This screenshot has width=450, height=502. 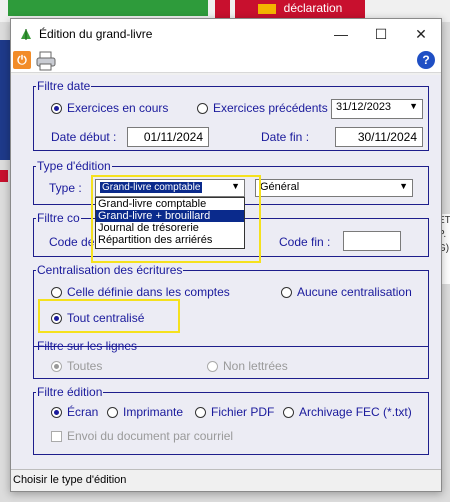 I want to click on date-fin-label: Date fin :, so click(x=285, y=137).